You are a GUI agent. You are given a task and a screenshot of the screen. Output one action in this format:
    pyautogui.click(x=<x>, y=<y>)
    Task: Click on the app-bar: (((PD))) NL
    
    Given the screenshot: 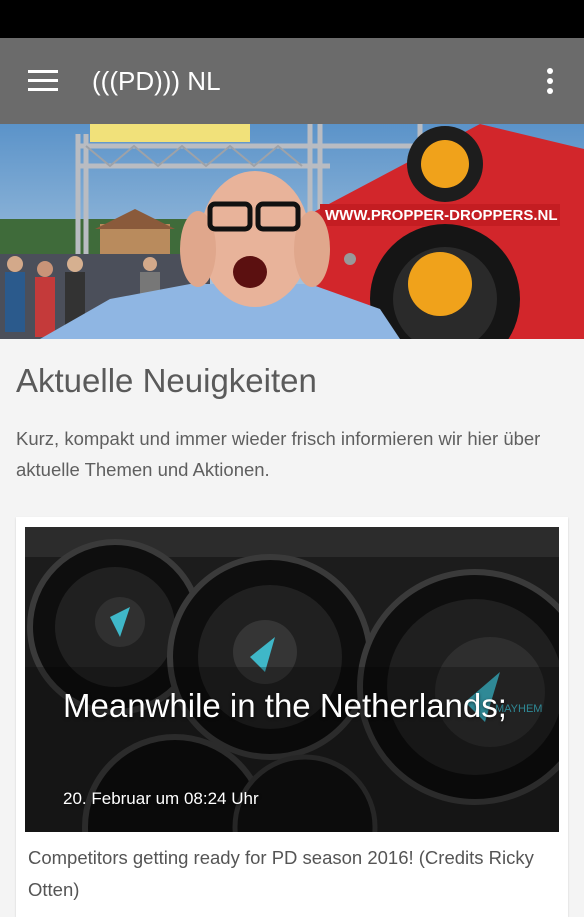 What is the action you would take?
    pyautogui.click(x=292, y=81)
    